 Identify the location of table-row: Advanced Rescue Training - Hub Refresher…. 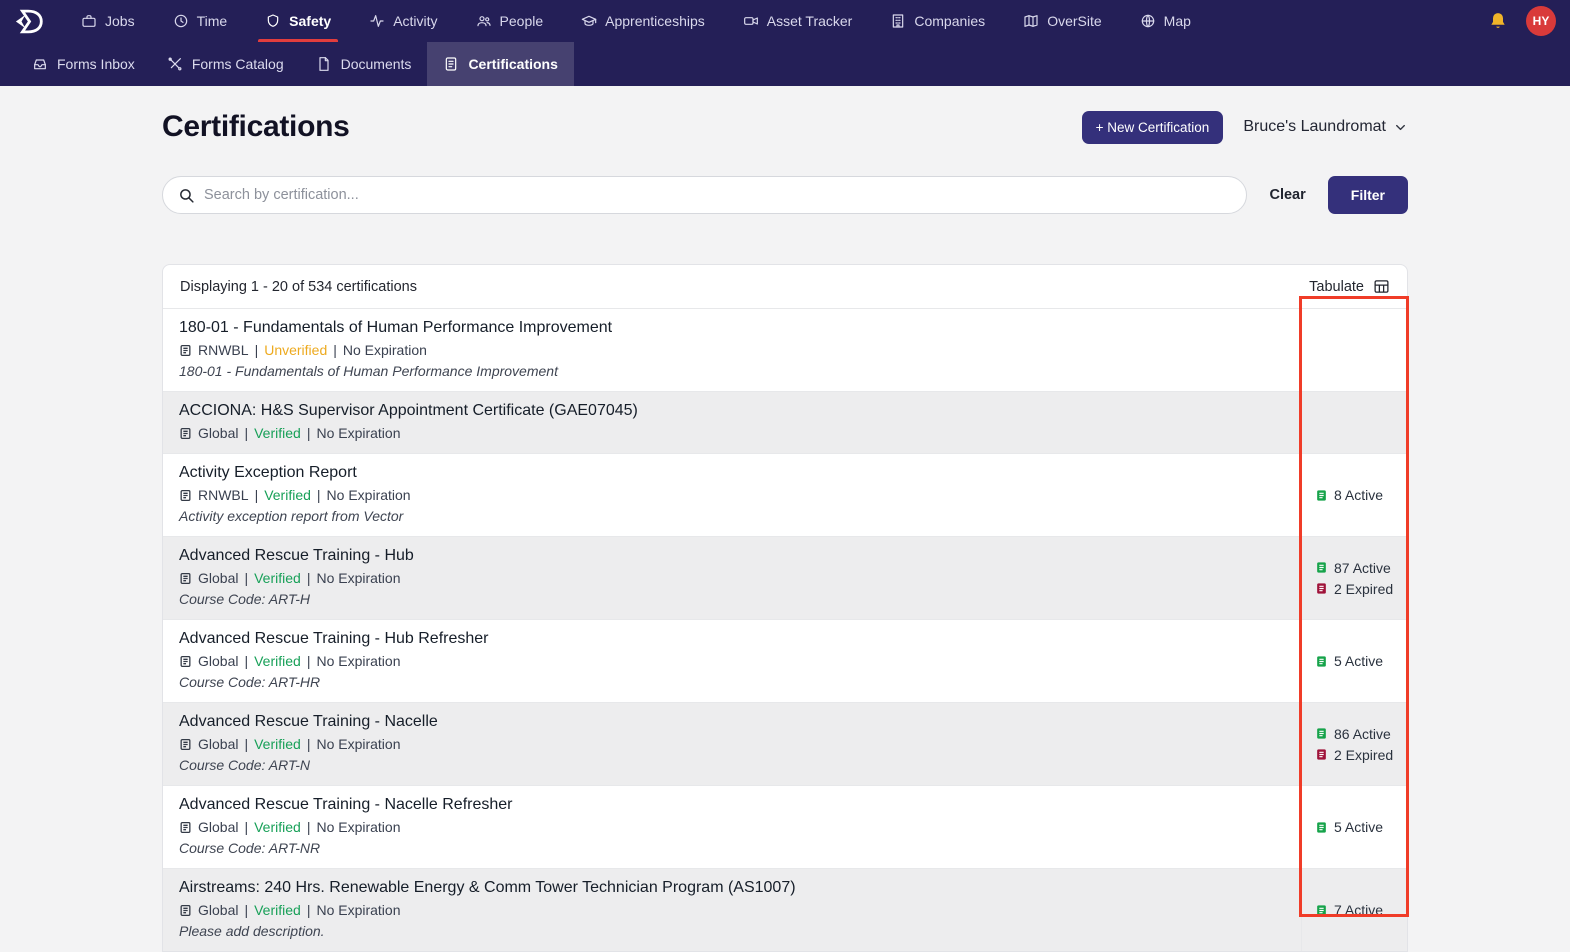
(785, 660).